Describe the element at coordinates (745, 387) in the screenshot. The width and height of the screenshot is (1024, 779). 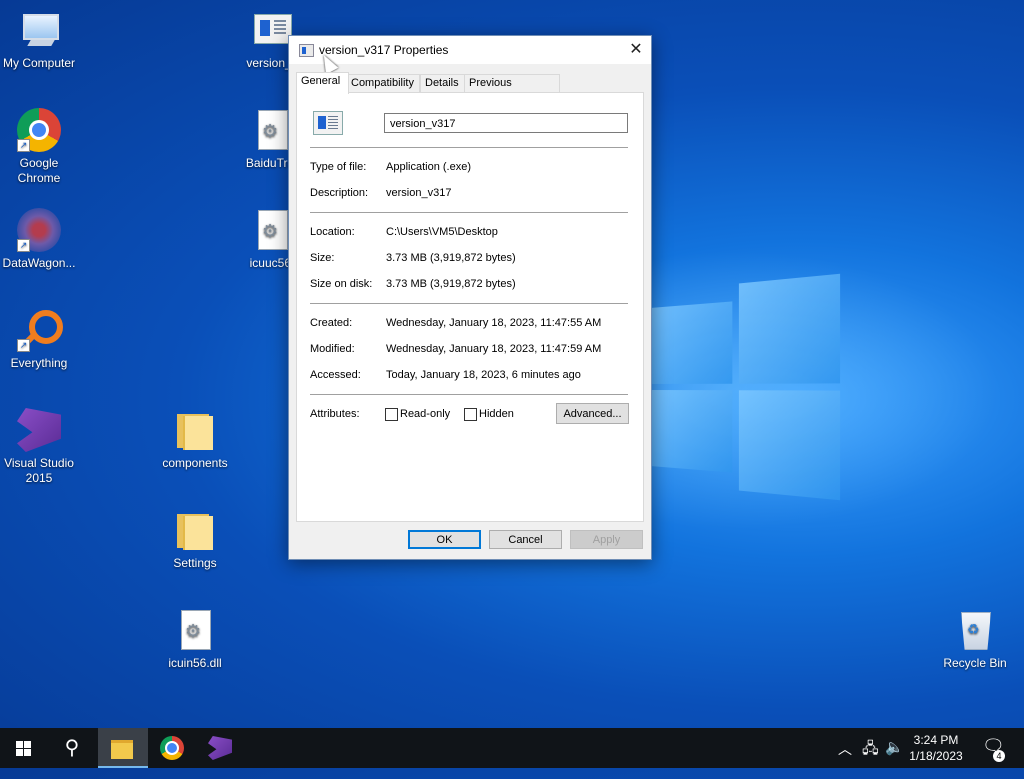
I see `windows-logo-wallpaper` at that location.